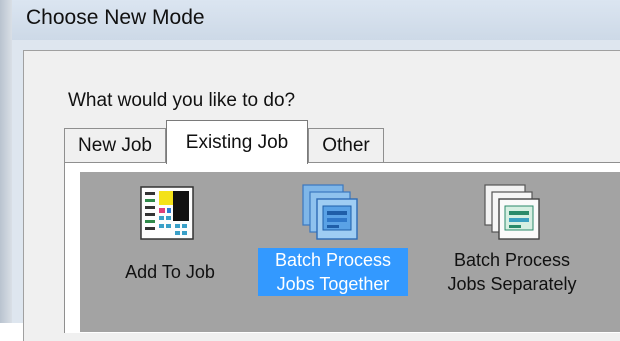  What do you see at coordinates (512, 212) in the screenshot?
I see `batch-separately-icon` at bounding box center [512, 212].